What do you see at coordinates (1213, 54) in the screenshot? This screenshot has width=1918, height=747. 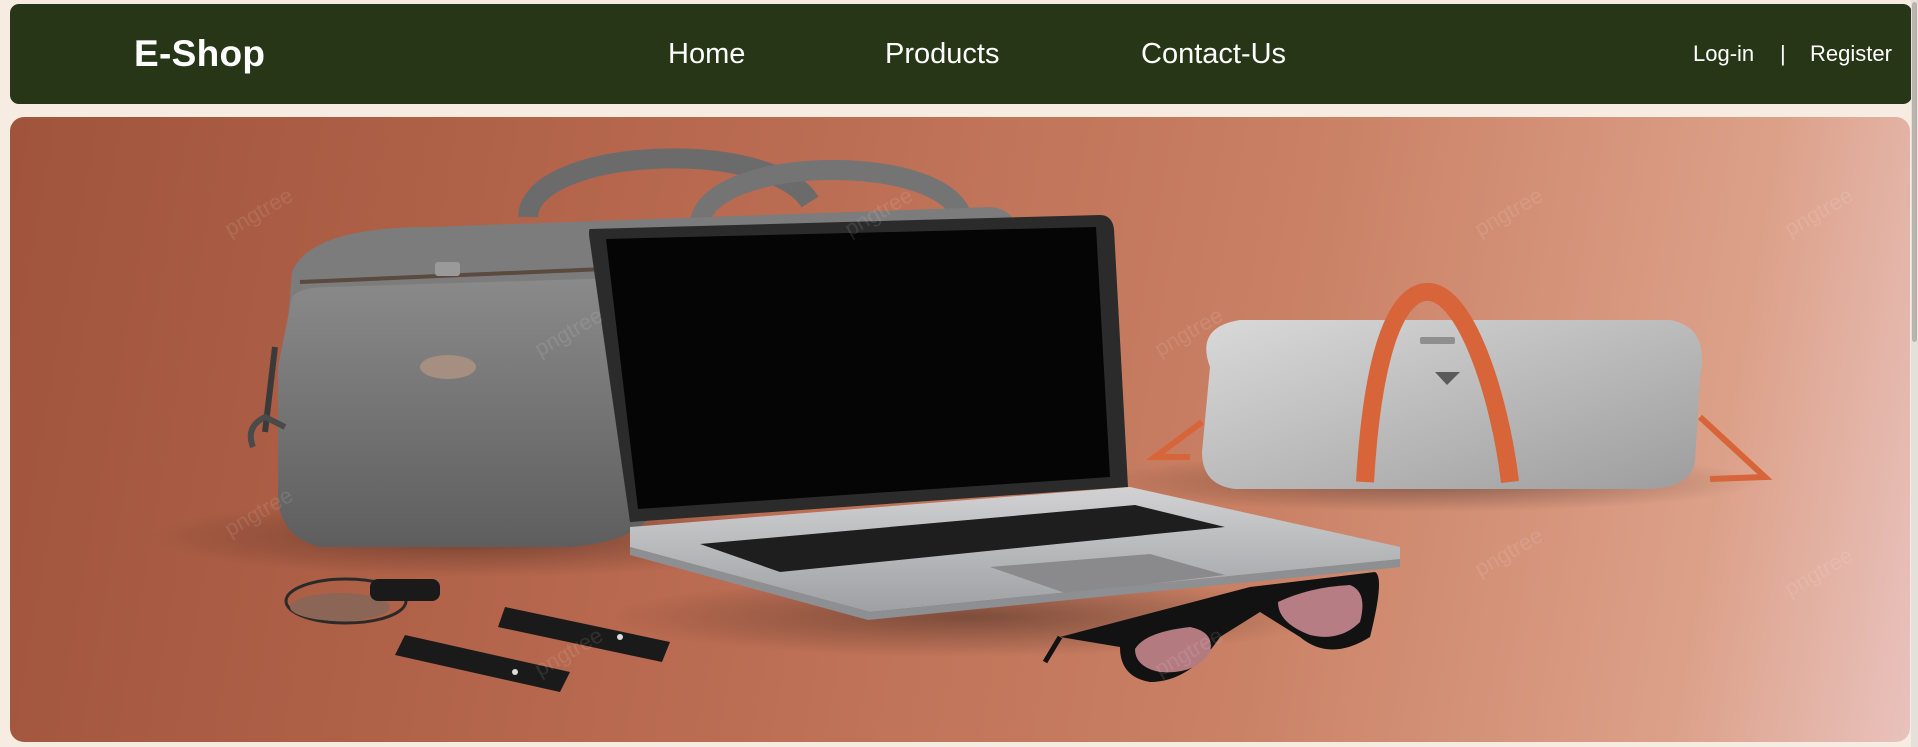 I see `nav-contact-link: Contact-Us` at bounding box center [1213, 54].